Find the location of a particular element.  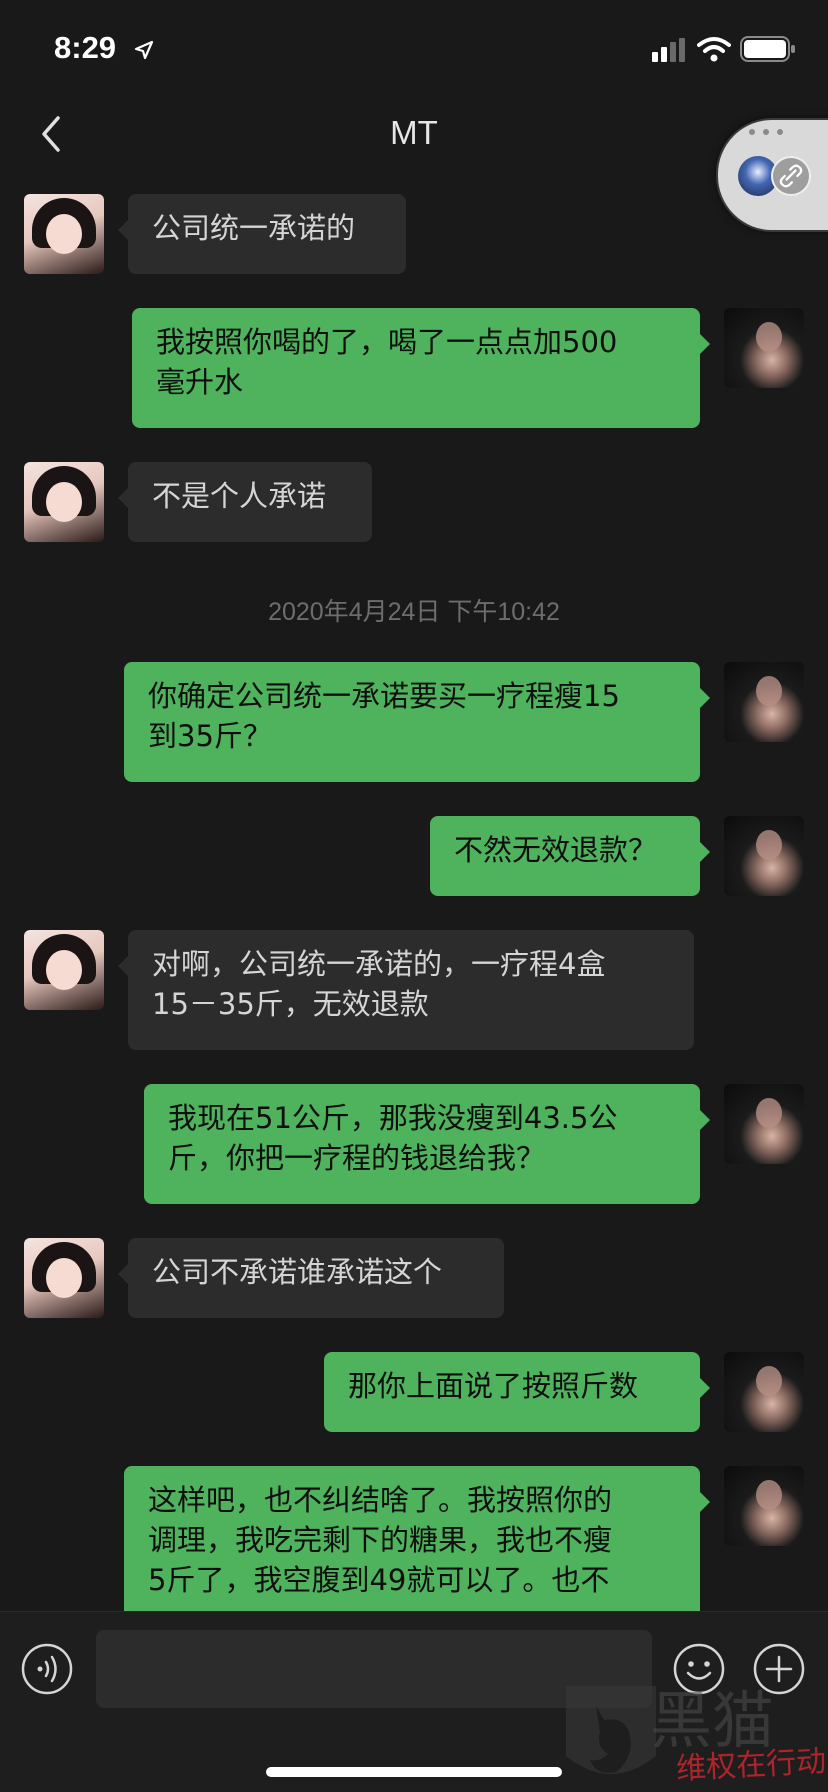

message-bubble-outgoing: 那你上面说了按照斤数 is located at coordinates (517, 1392).